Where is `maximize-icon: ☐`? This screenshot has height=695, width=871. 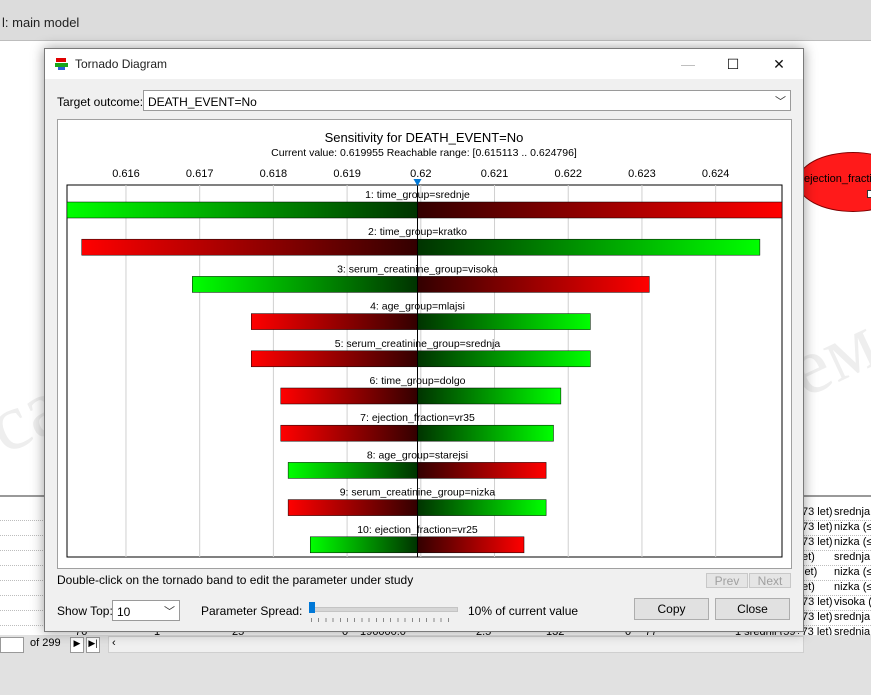
maximize-icon: ☐ is located at coordinates (733, 64).